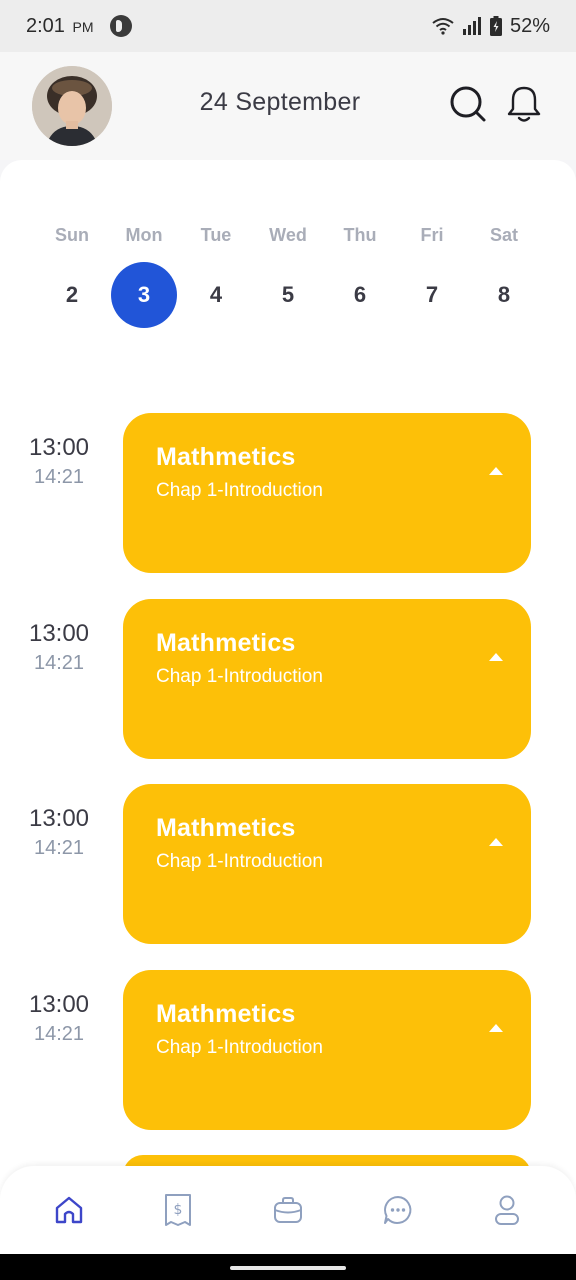 The width and height of the screenshot is (576, 1280). I want to click on day-name: Sun, so click(72, 235).